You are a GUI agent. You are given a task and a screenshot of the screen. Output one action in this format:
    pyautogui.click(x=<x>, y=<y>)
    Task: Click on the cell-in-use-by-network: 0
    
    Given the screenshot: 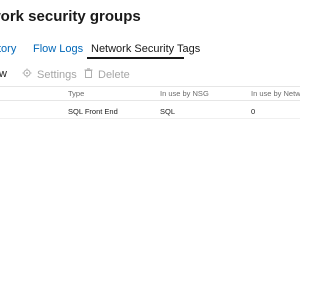 What is the action you would take?
    pyautogui.click(x=253, y=111)
    